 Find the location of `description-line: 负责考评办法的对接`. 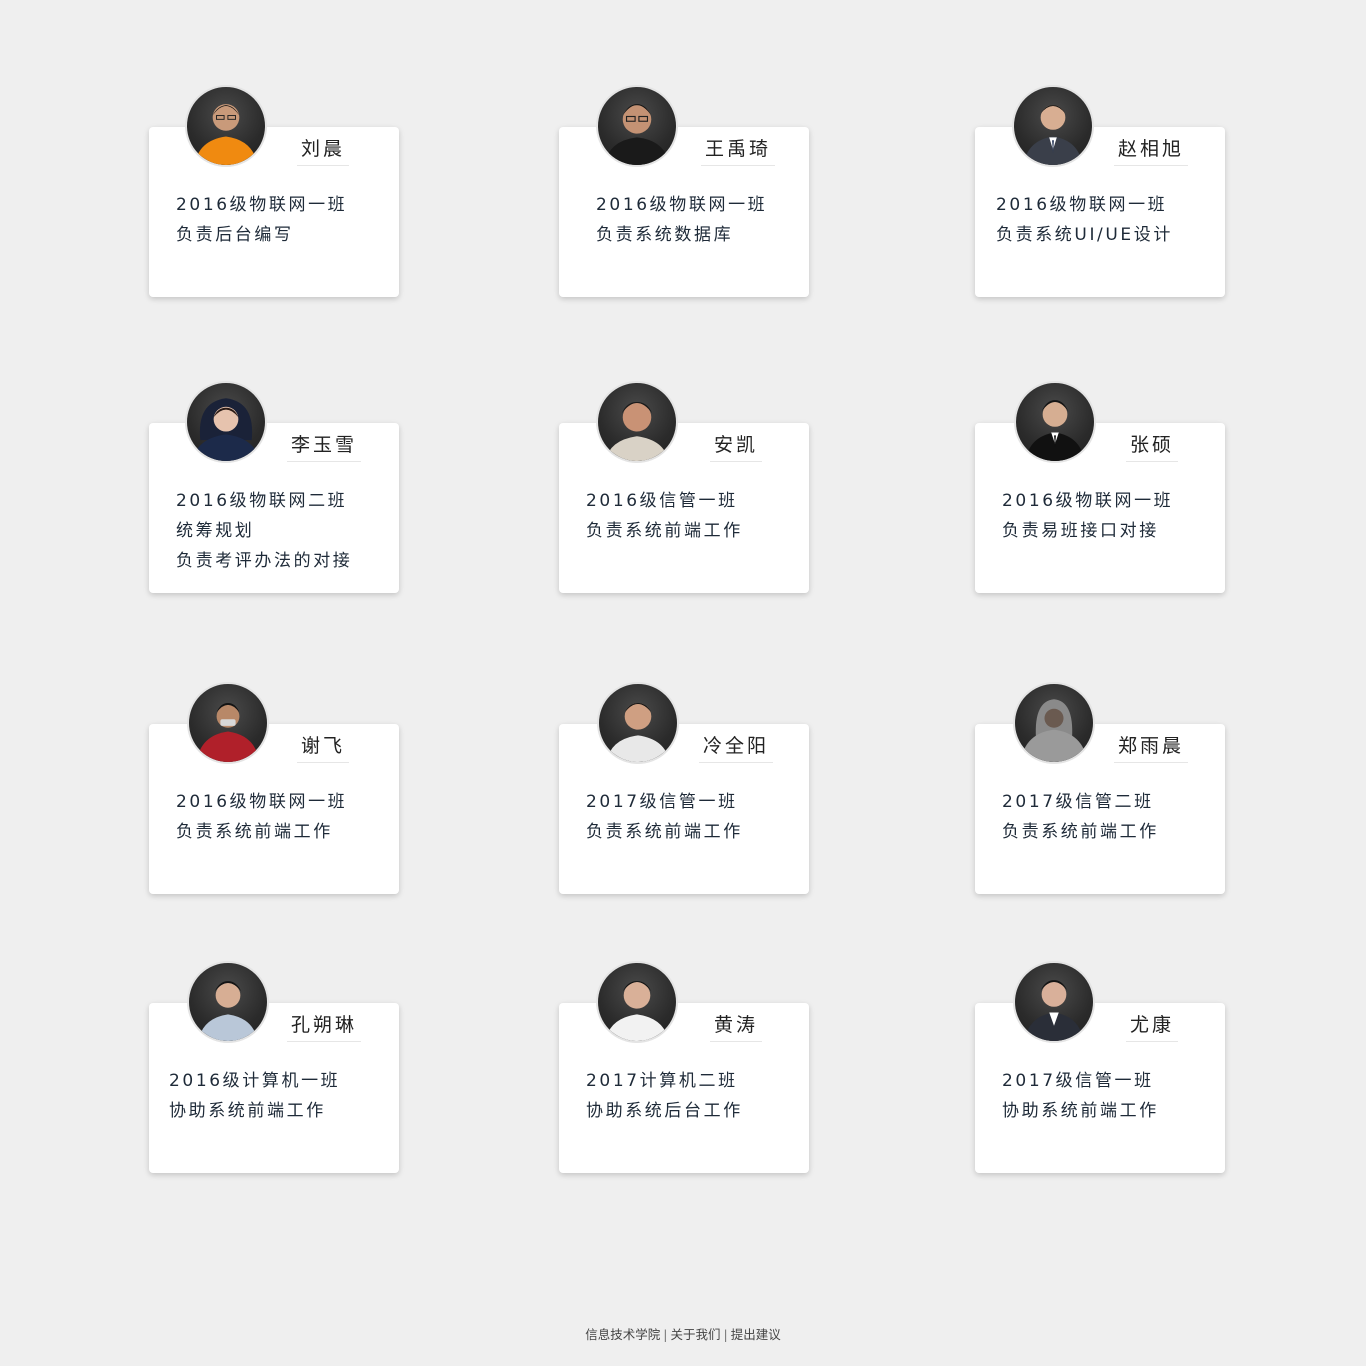

description-line: 负责考评办法的对接 is located at coordinates (264, 561).